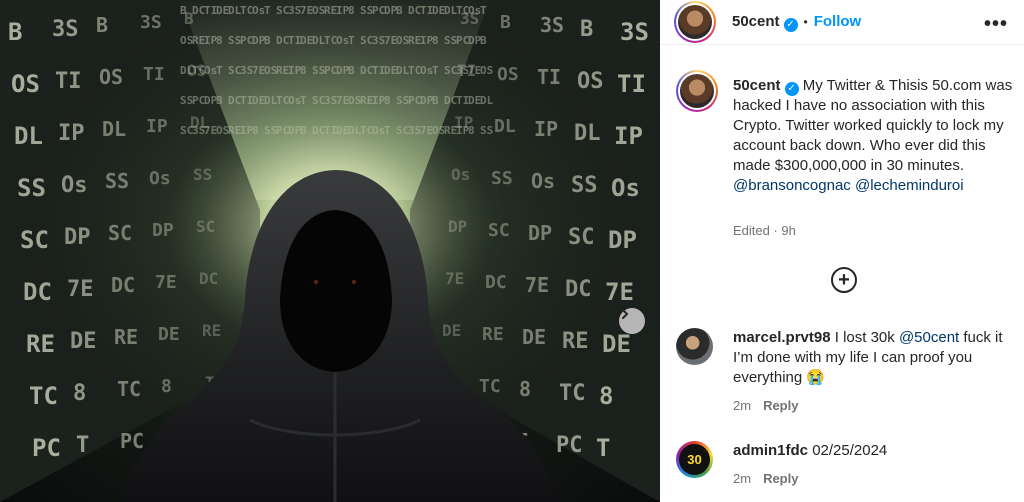 The width and height of the screenshot is (1024, 502). What do you see at coordinates (757, 85) in the screenshot?
I see `caption-author-username: 50cent` at bounding box center [757, 85].